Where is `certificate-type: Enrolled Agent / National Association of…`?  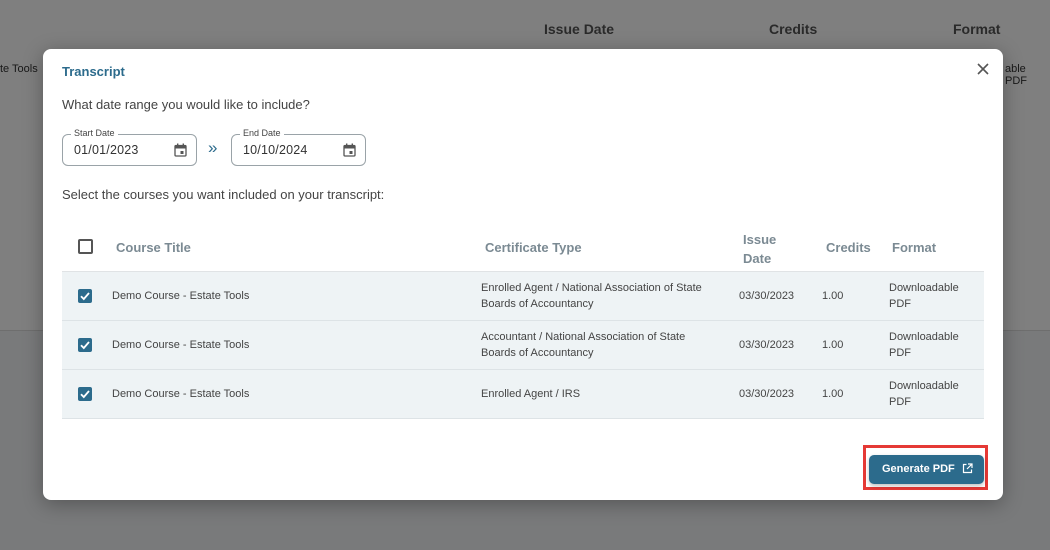 certificate-type: Enrolled Agent / National Association of… is located at coordinates (591, 296).